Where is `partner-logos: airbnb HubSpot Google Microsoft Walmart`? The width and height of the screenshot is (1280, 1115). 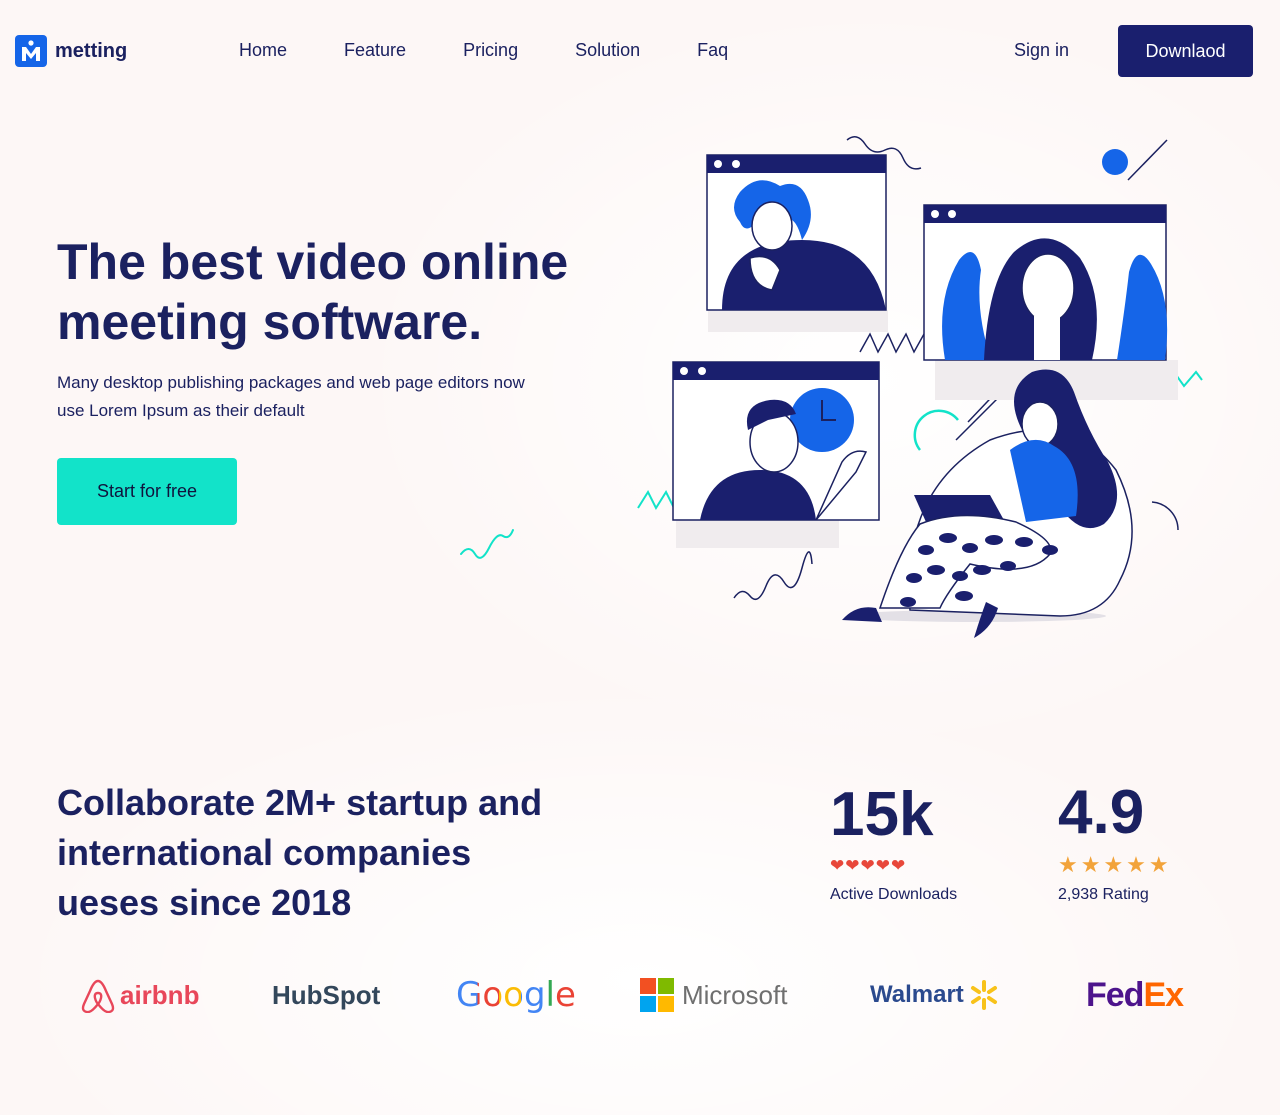
partner-logos: airbnb HubSpot Google Microsoft Walmart is located at coordinates (640, 995).